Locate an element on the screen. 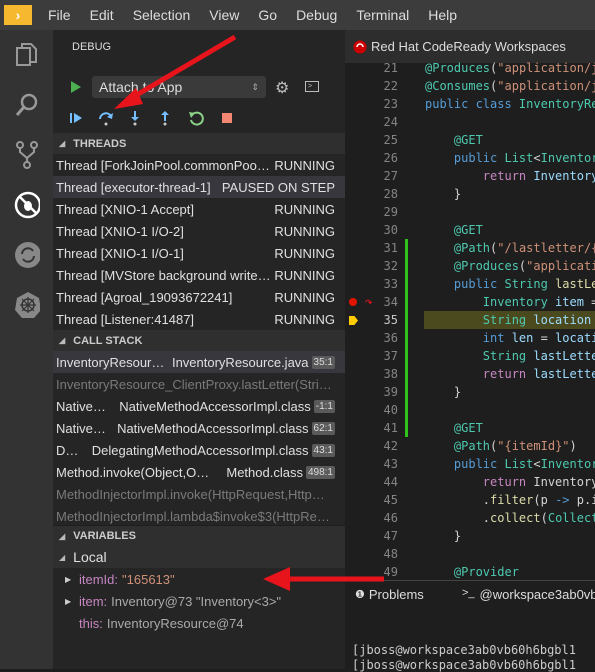 The width and height of the screenshot is (595, 672). code-text: @Provider is located at coordinates (472, 572).